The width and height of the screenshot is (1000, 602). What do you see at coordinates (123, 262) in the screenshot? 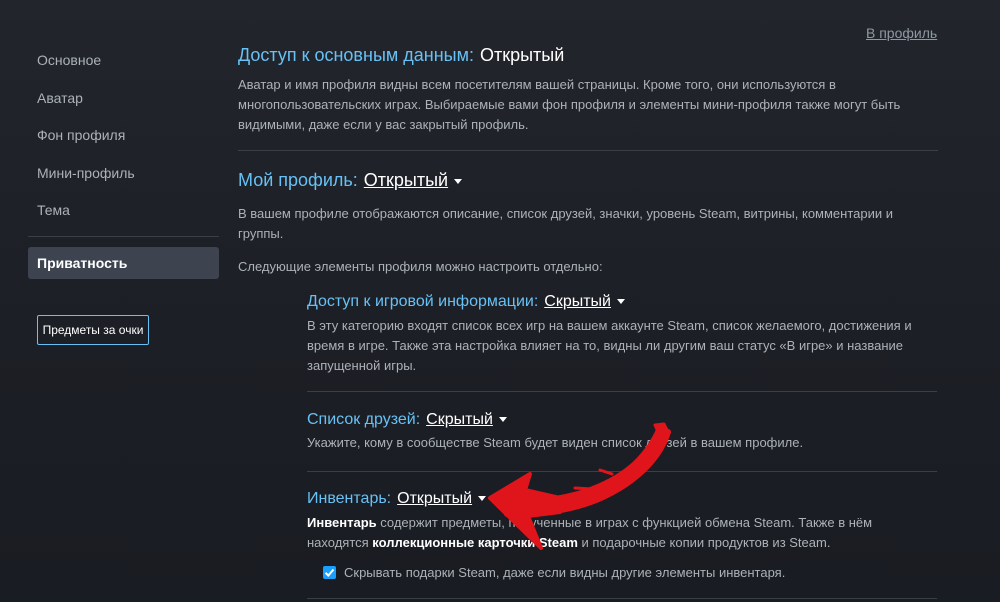
I see `sidebar-item-privacy: Приватность` at bounding box center [123, 262].